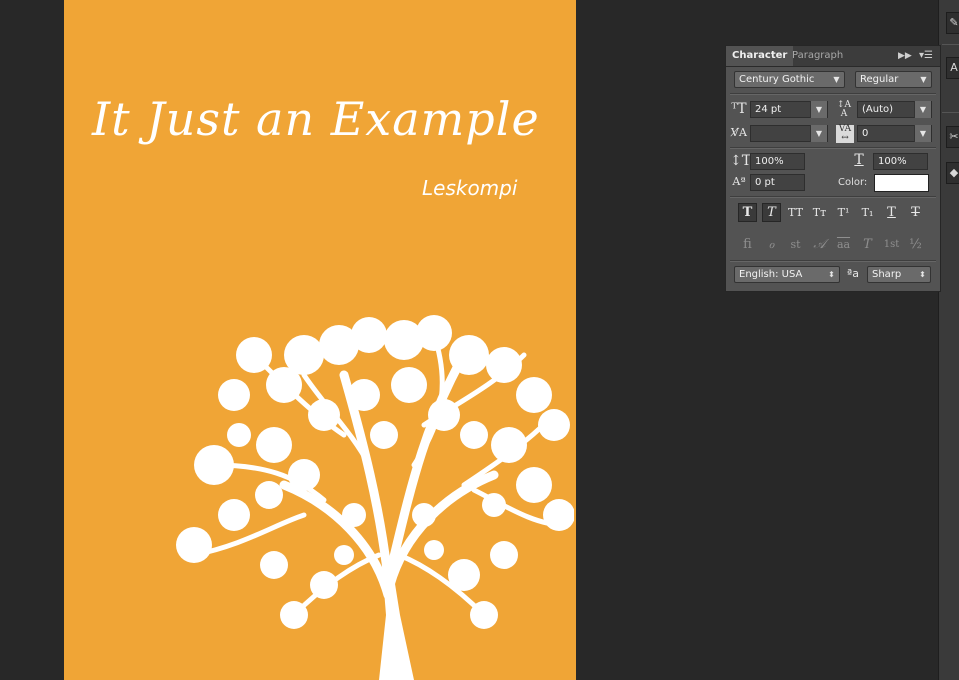 The width and height of the screenshot is (959, 680). Describe the element at coordinates (901, 183) in the screenshot. I see `color-swatch` at that location.